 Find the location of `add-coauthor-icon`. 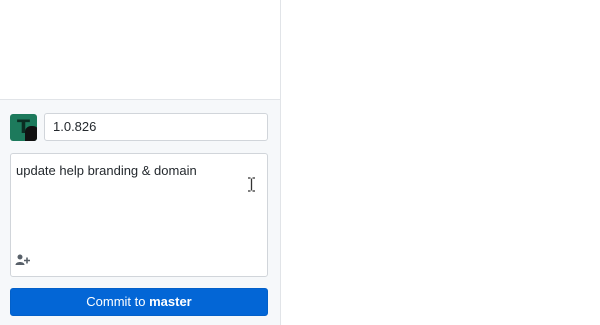

add-coauthor-icon is located at coordinates (23, 260).